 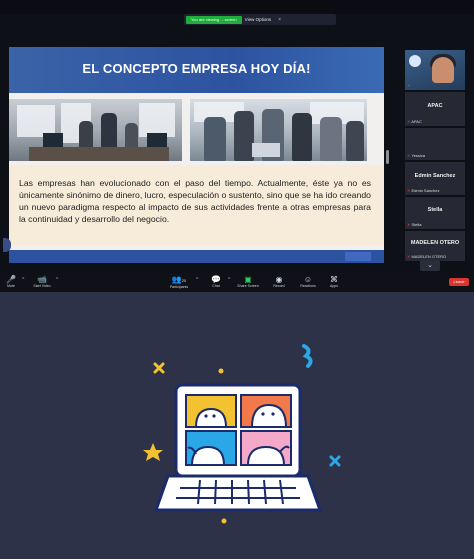 I want to click on participant-tag: APAC, so click(x=414, y=121).